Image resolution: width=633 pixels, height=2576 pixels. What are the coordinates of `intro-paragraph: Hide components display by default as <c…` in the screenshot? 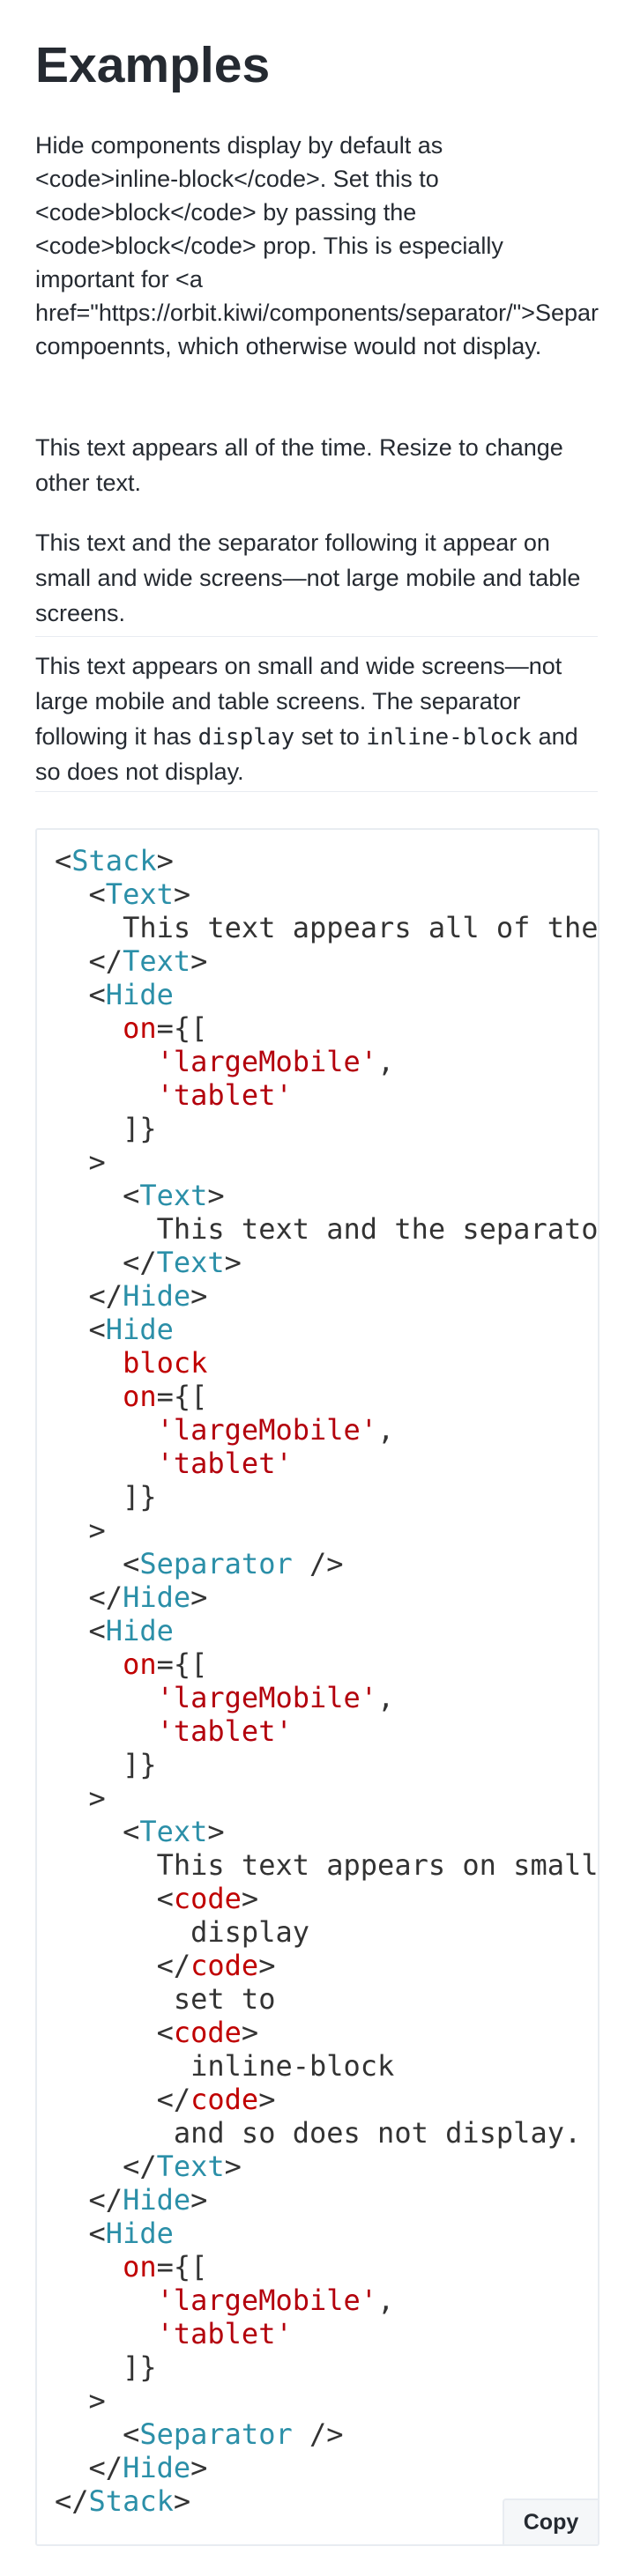 It's located at (334, 246).